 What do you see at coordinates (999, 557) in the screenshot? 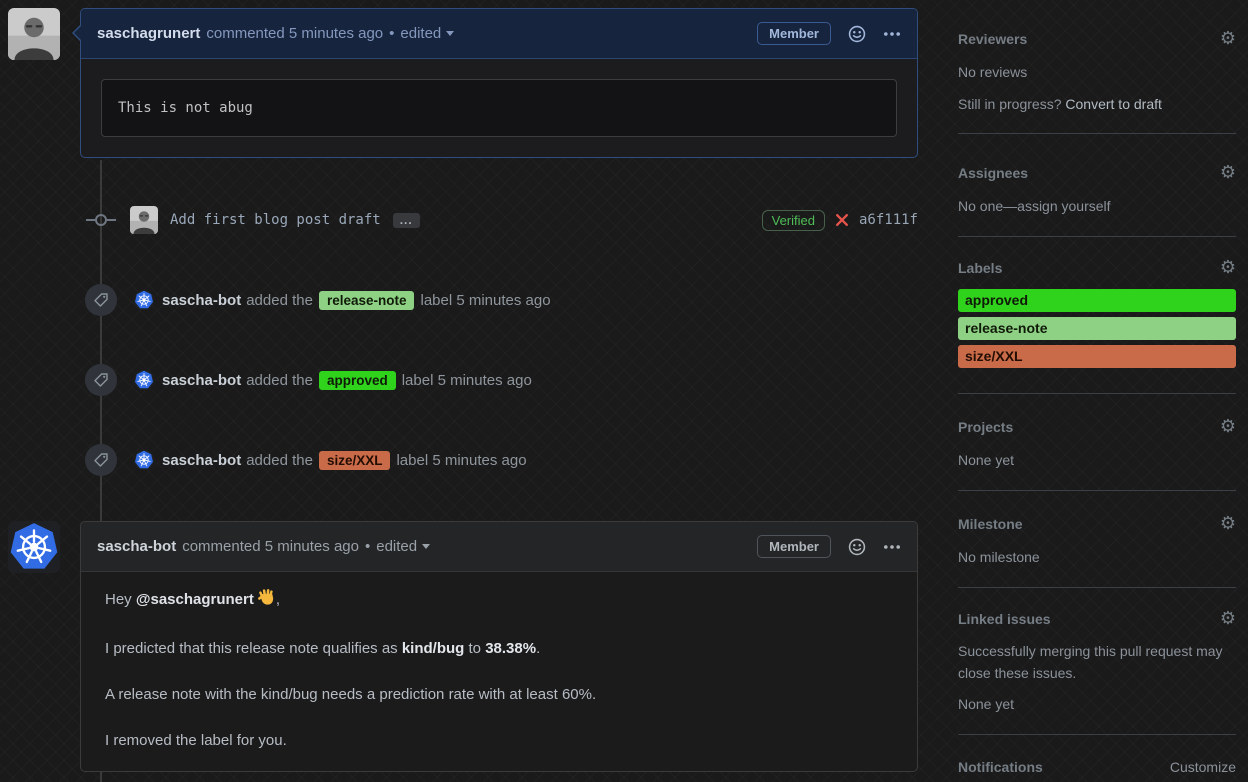
I see `milestone-empty: No milestone` at bounding box center [999, 557].